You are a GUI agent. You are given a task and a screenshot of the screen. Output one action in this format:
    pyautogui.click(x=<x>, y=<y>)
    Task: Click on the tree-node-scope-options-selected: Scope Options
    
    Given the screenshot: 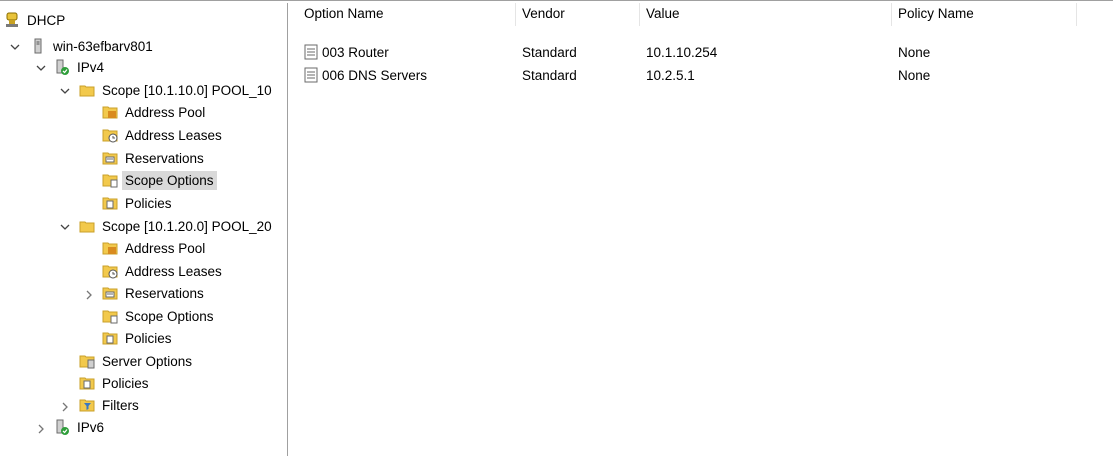 What is the action you would take?
    pyautogui.click(x=158, y=180)
    